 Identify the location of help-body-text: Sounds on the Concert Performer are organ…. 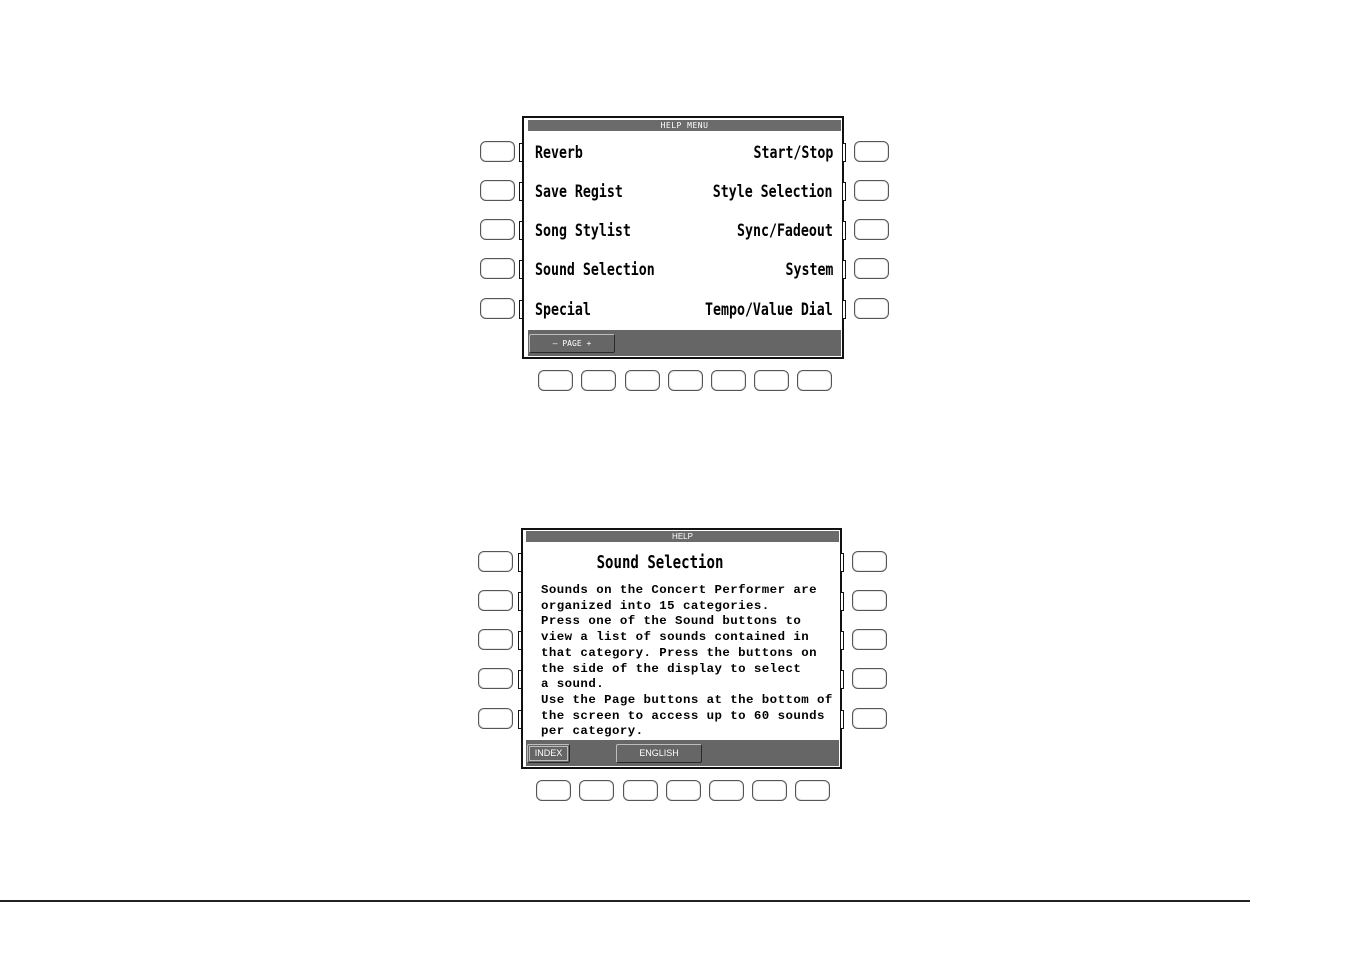
(687, 661).